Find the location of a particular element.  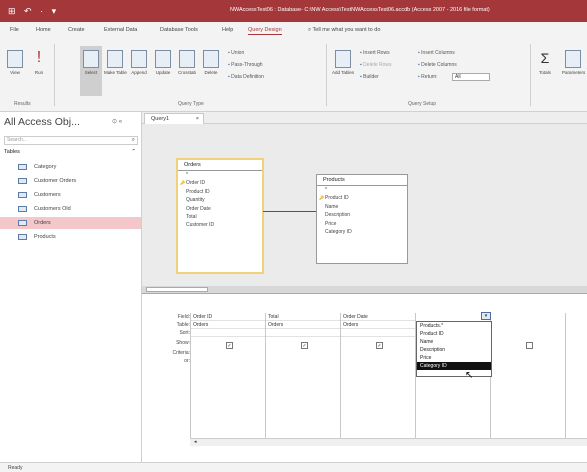

nav-item-orders: Orders is located at coordinates (70, 223).